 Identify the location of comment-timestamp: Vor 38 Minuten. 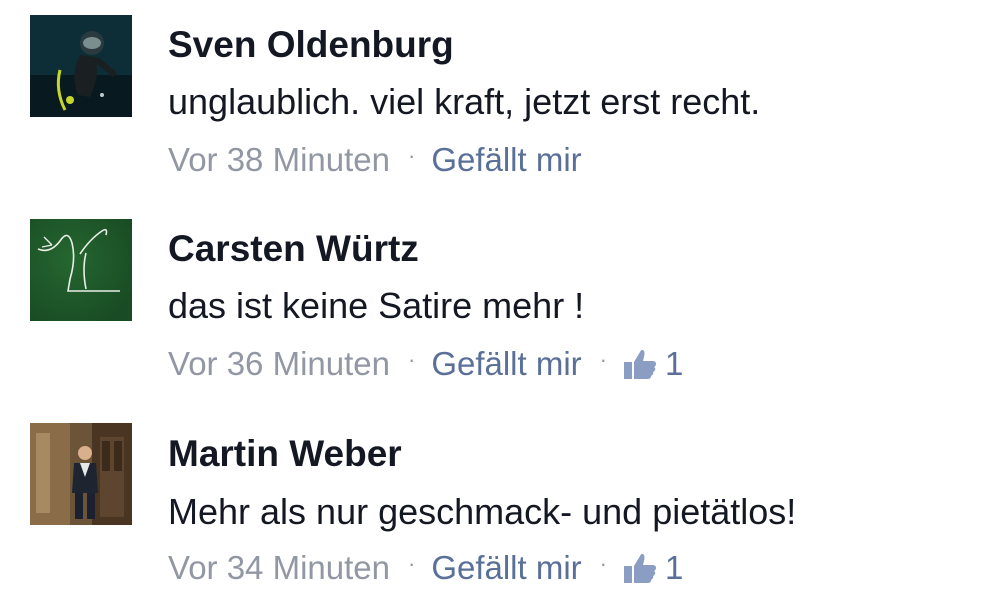
(279, 160).